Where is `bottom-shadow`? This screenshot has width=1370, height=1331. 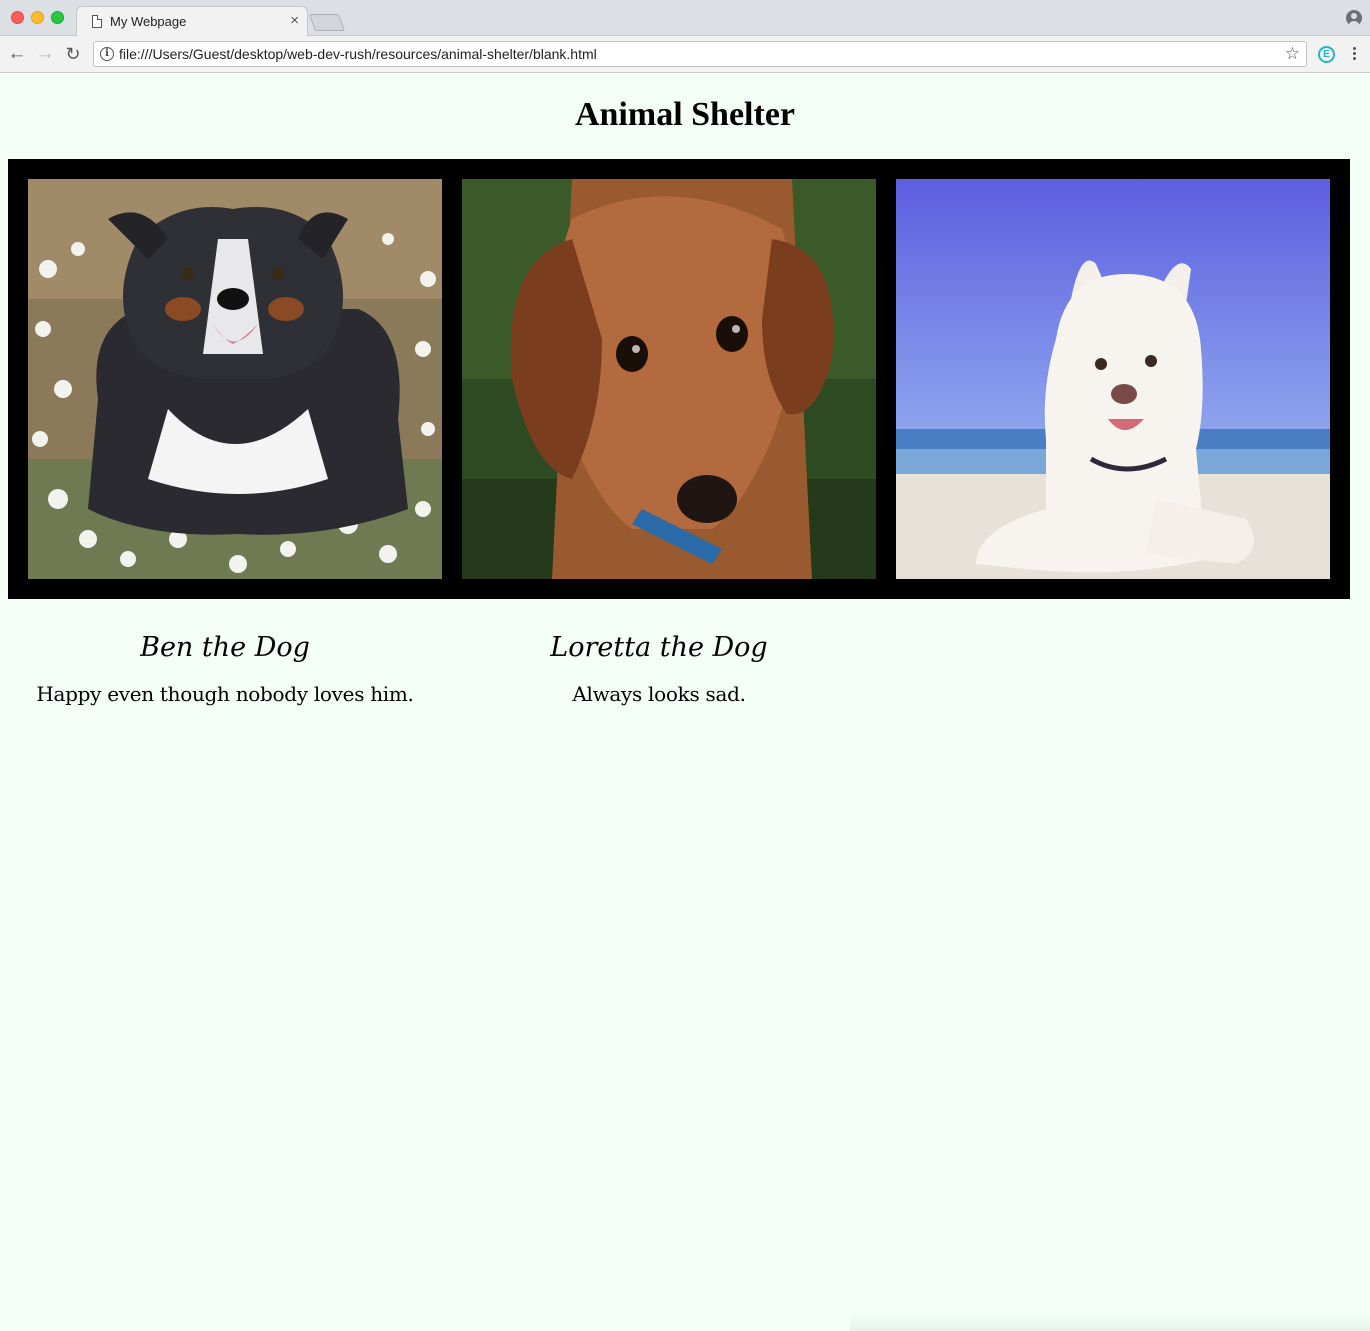 bottom-shadow is located at coordinates (1110, 1322).